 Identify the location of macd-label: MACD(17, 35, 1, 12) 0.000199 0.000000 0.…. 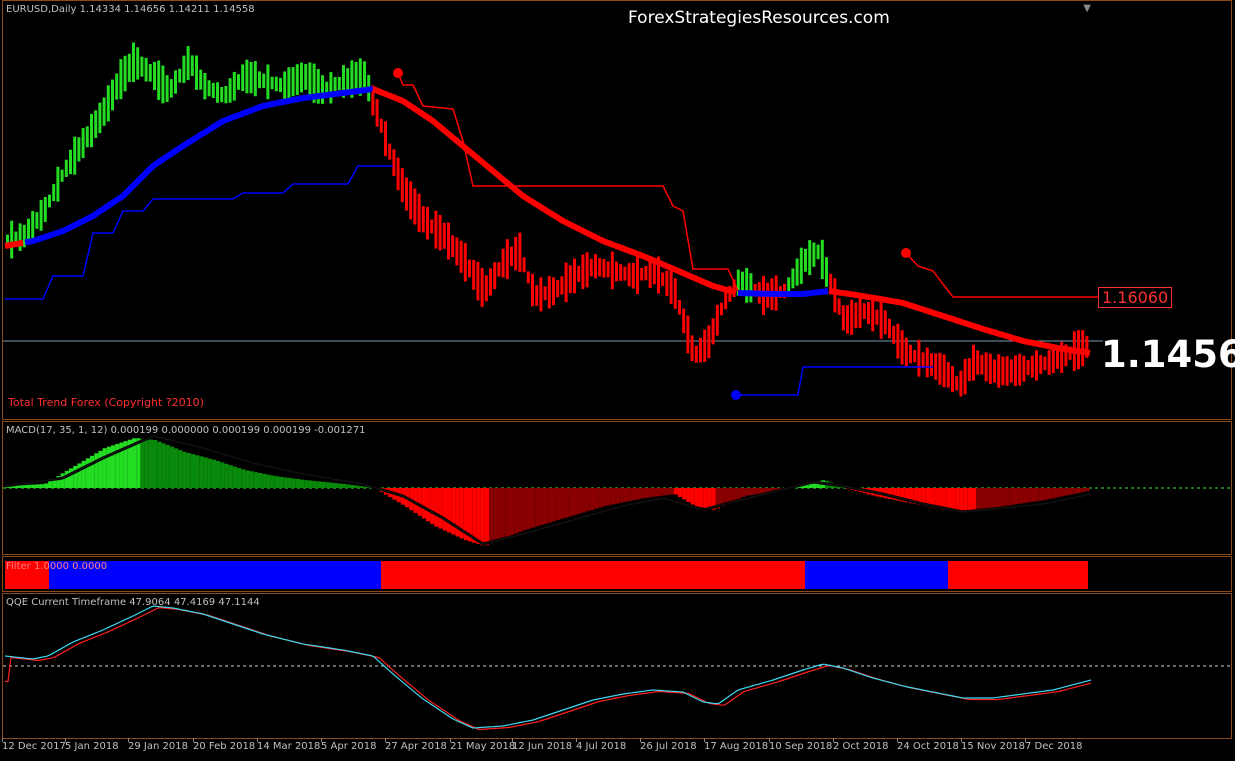
(186, 430).